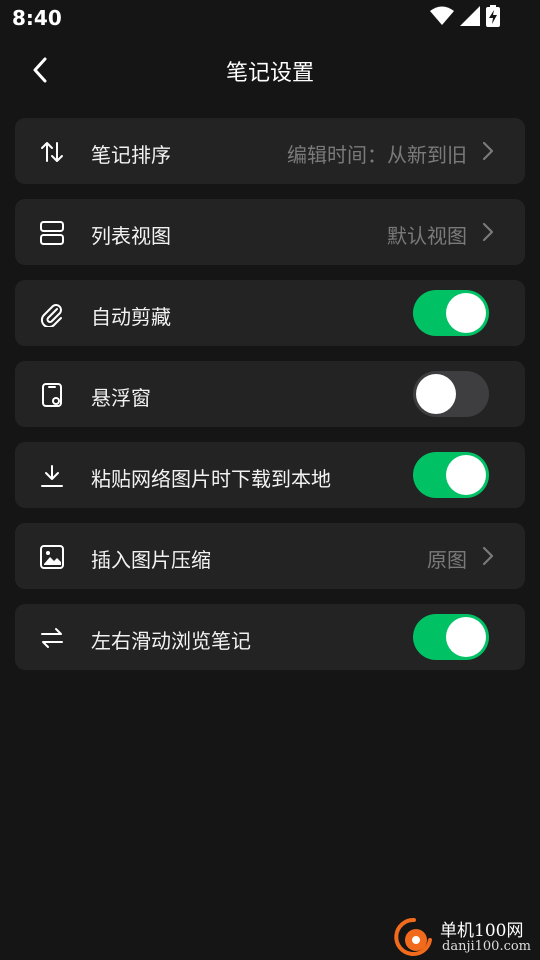 The height and width of the screenshot is (960, 540). I want to click on page-title: 笔记设置, so click(269, 73).